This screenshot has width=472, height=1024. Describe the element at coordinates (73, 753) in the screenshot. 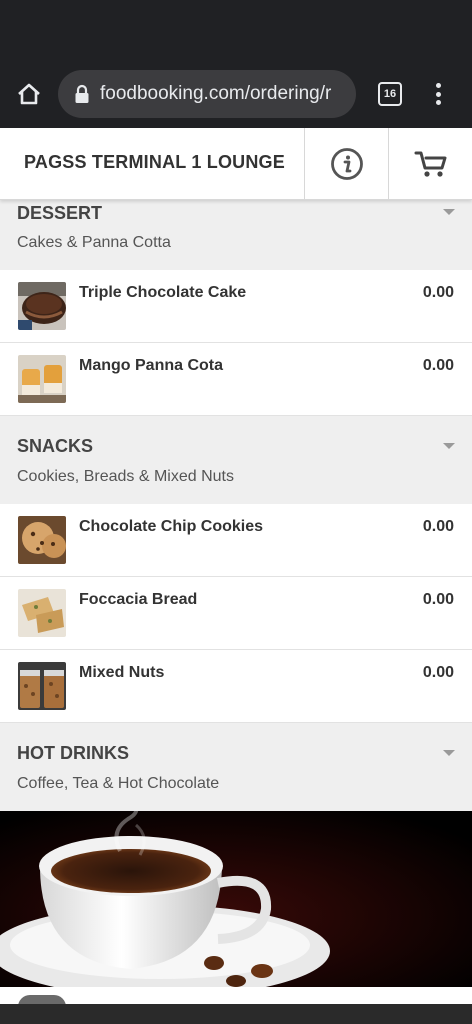

I see `section-title: HOT DRINKS` at that location.